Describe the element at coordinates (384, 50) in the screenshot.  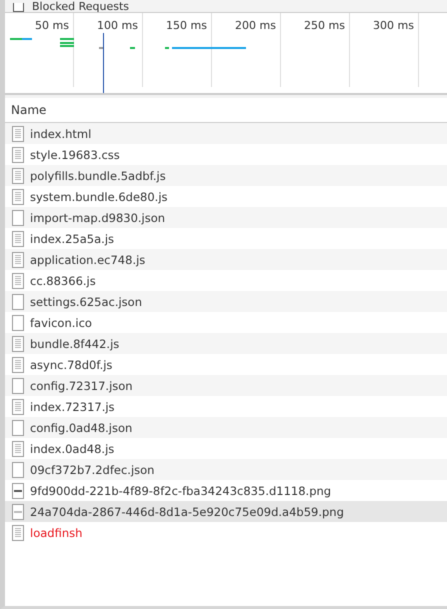
I see `time-tick-label: 300 ms` at that location.